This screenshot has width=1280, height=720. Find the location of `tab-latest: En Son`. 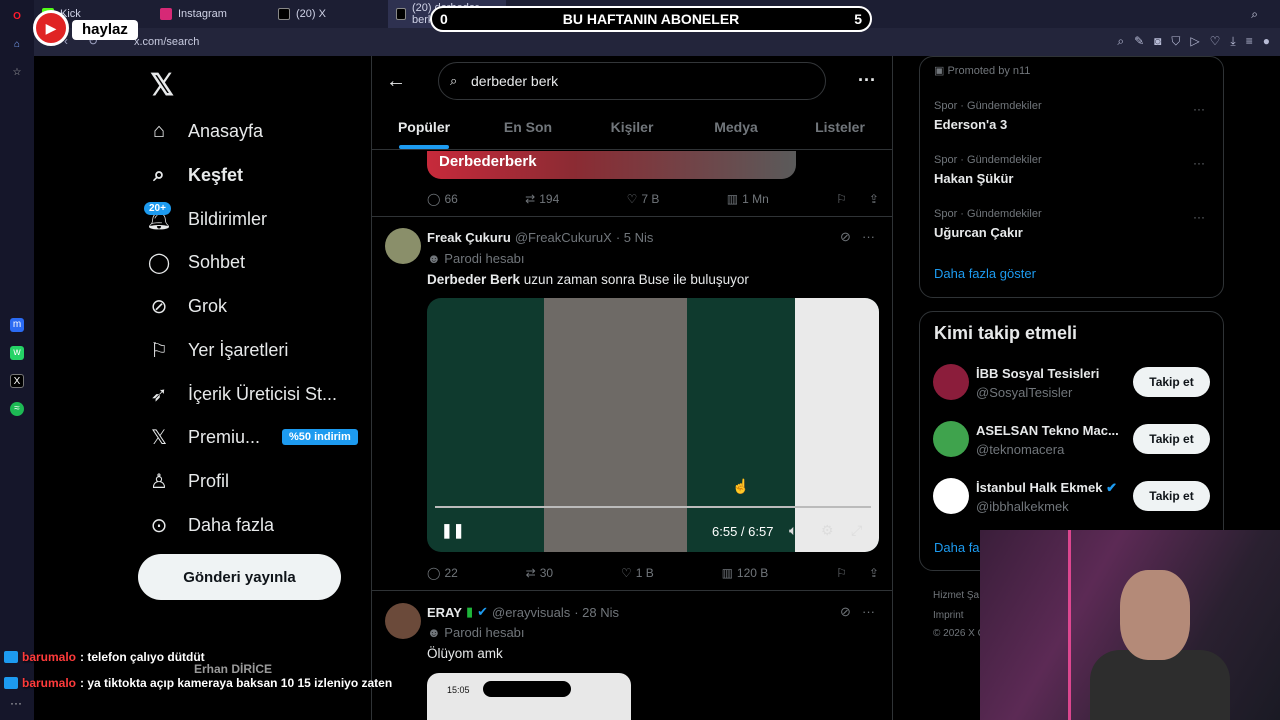

tab-latest: En Son is located at coordinates (528, 127).